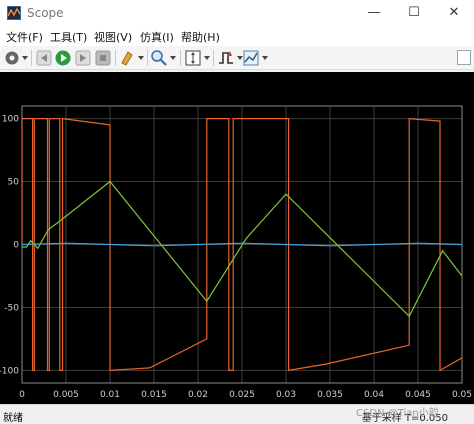 This screenshot has height=424, width=474. What do you see at coordinates (242, 395) in the screenshot?
I see `x-tick-label: 0.025` at bounding box center [242, 395].